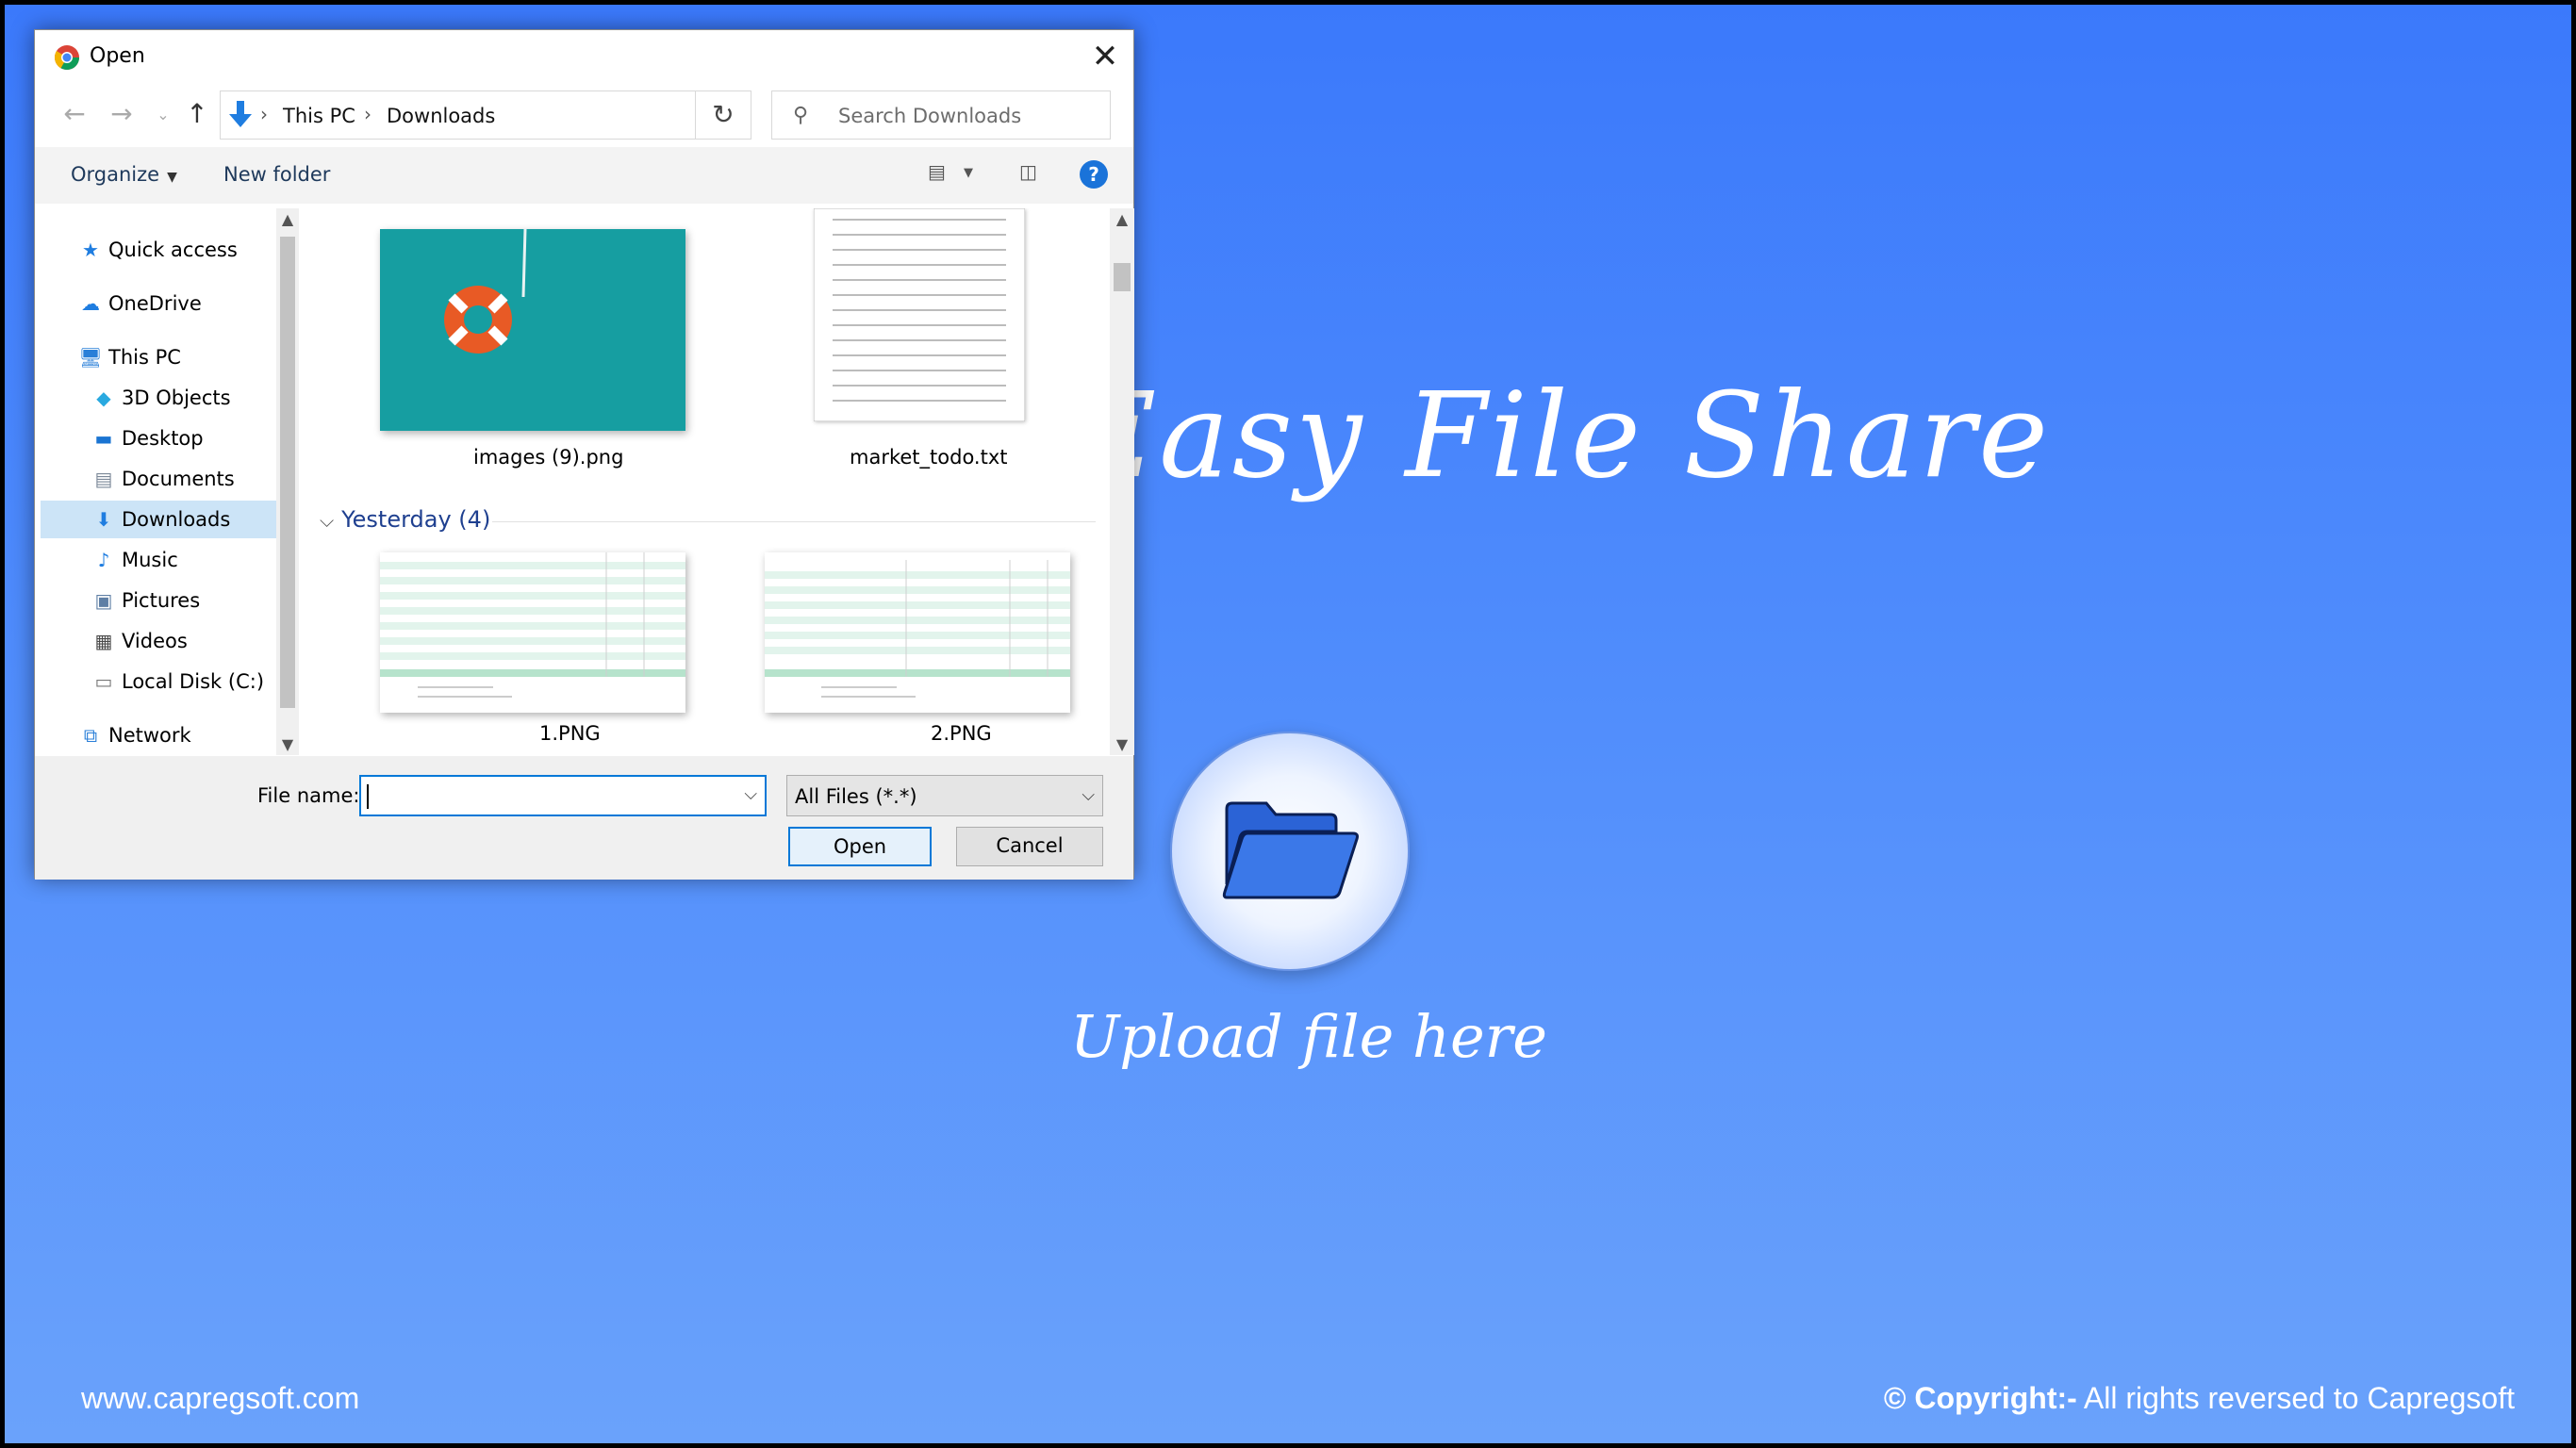 This screenshot has height=1448, width=2576. I want to click on life-ring-thumbnail, so click(532, 330).